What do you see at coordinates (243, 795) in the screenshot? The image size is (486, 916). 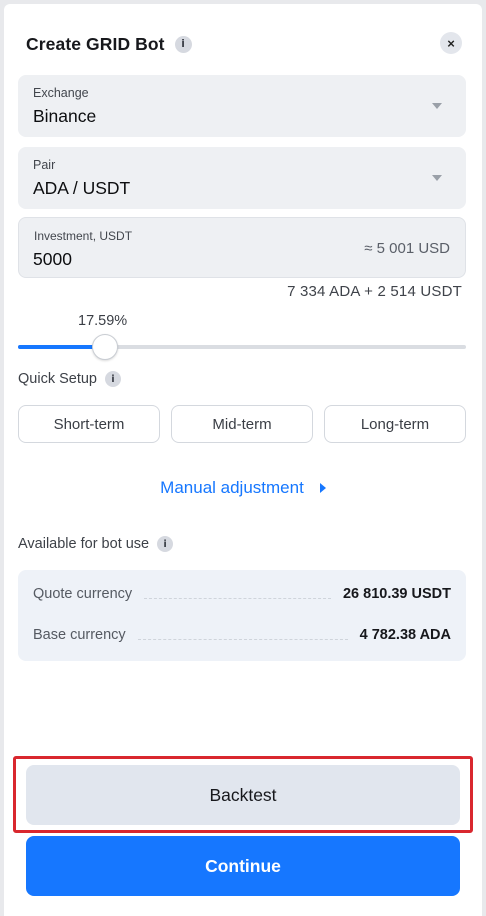 I see `backtest-button: Backtest` at bounding box center [243, 795].